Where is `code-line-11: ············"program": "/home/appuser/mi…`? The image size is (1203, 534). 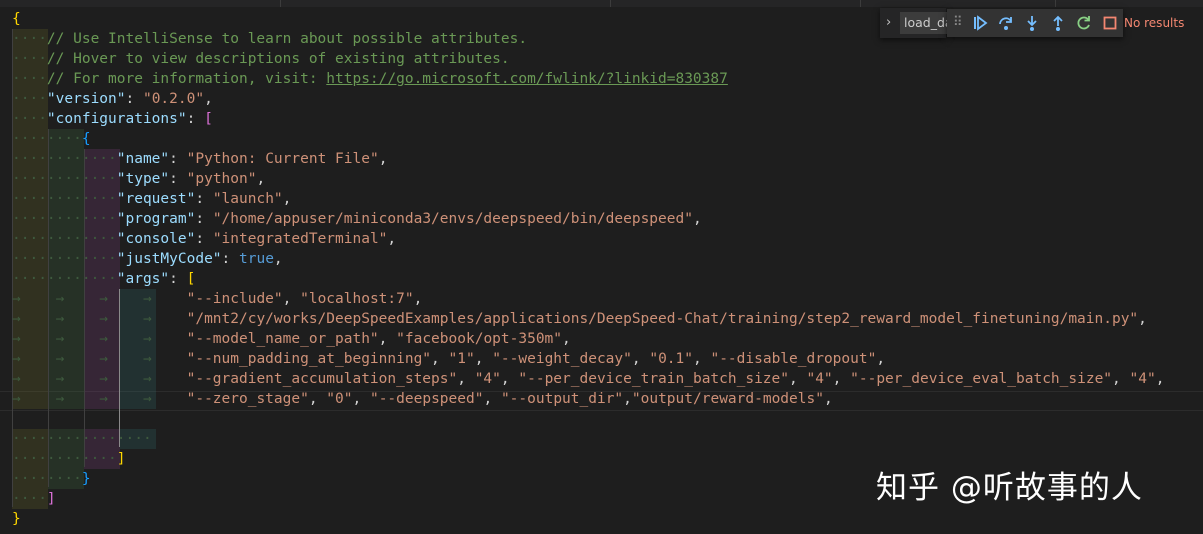
code-line-11: ············"program": "/home/appuser/mi… is located at coordinates (357, 219).